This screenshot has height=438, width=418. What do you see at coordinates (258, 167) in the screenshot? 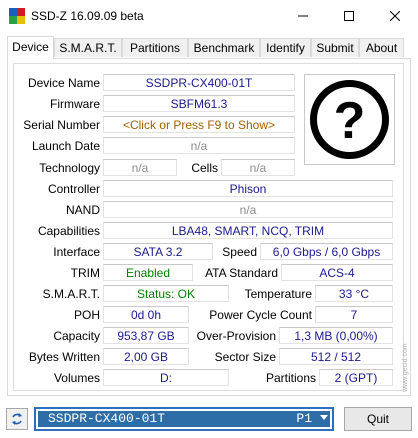
I see `cells-value: n/a` at bounding box center [258, 167].